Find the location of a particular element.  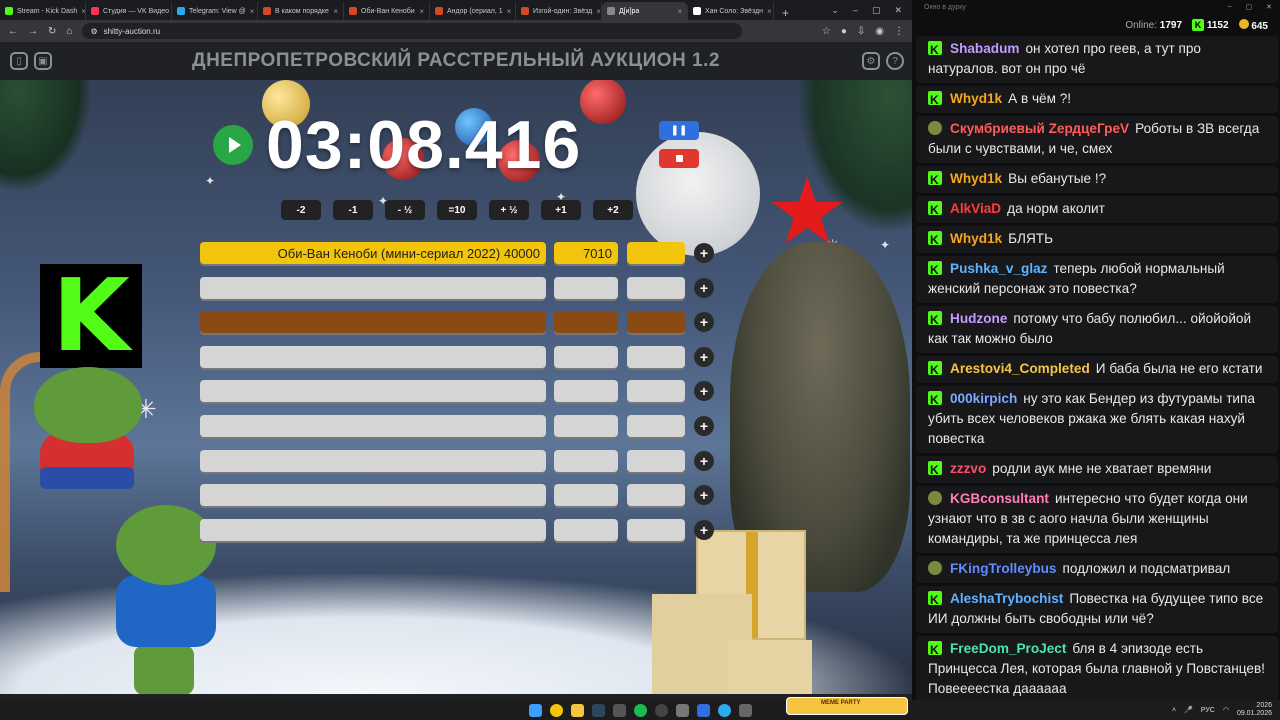

chat-username: AlkViaD is located at coordinates (975, 208).